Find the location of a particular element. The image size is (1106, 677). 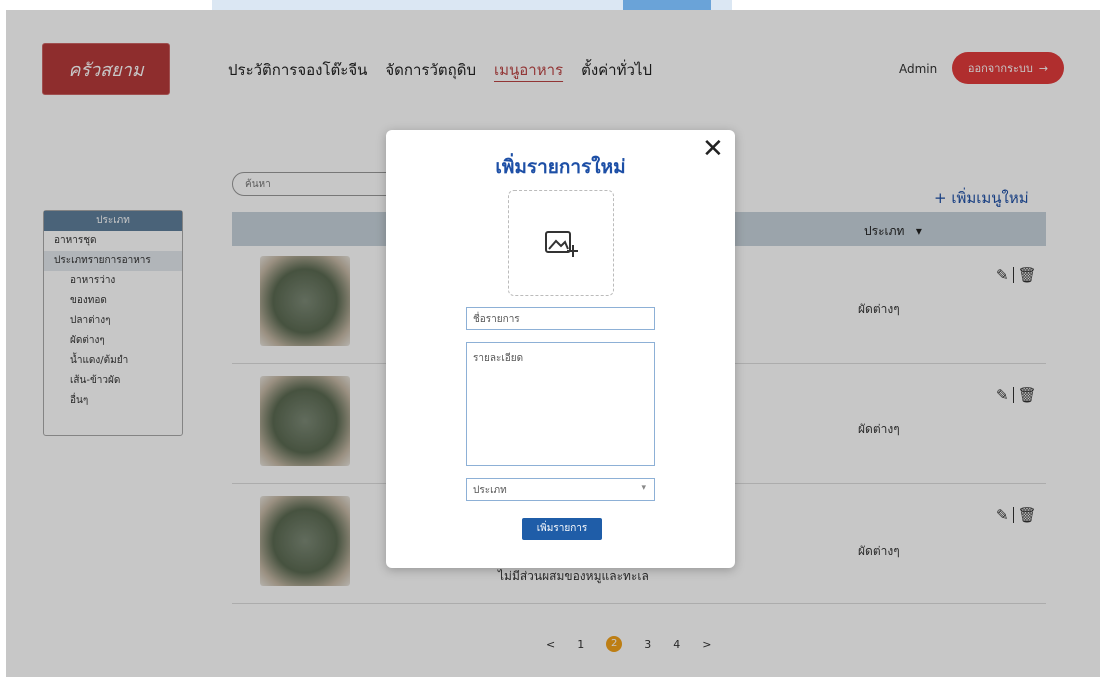

item-type-select: ประเภท ▾ is located at coordinates (560, 489).